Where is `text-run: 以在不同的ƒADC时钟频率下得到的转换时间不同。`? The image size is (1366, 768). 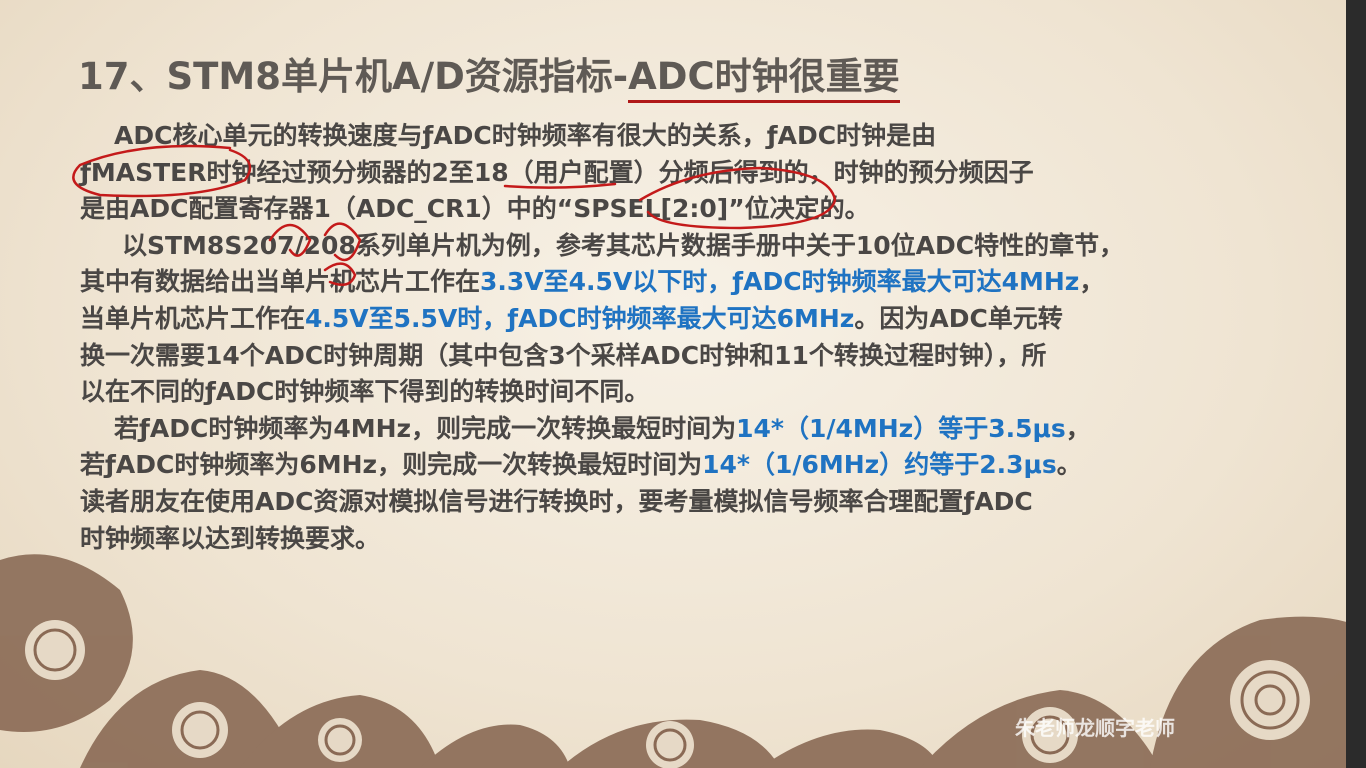
text-run: 以在不同的ƒADC时钟频率下得到的转换时间不同。 is located at coordinates (365, 392).